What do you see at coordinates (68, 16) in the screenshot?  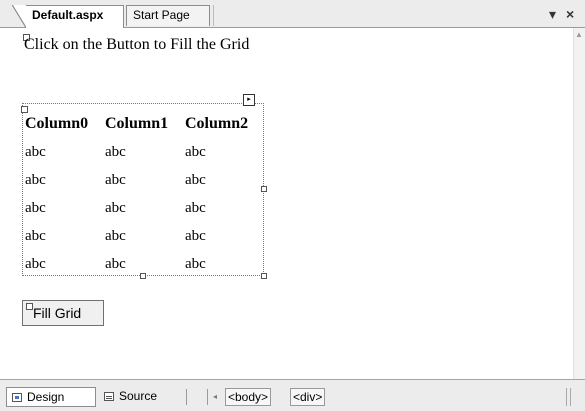 I see `tab-default-aspx: Default.aspx` at bounding box center [68, 16].